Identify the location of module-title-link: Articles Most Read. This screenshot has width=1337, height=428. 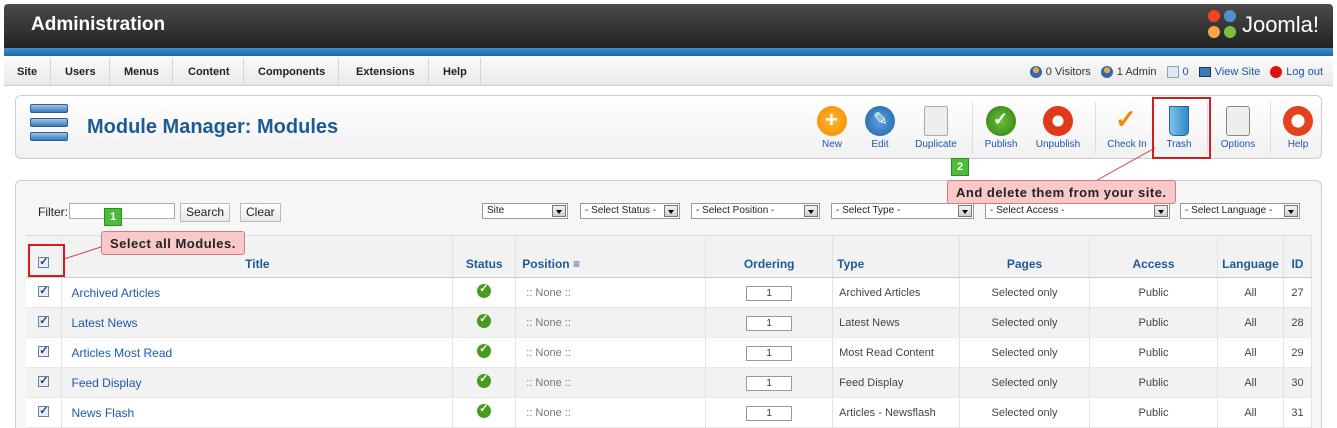
(257, 352).